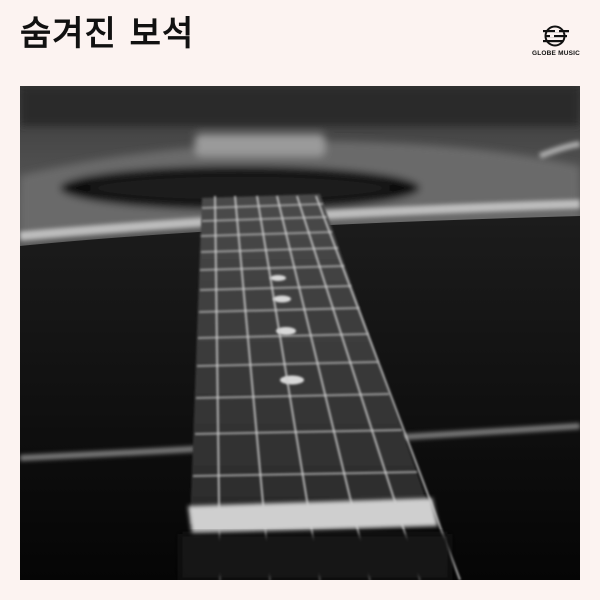  I want to click on label-name: GLOBE MUSIC, so click(556, 53).